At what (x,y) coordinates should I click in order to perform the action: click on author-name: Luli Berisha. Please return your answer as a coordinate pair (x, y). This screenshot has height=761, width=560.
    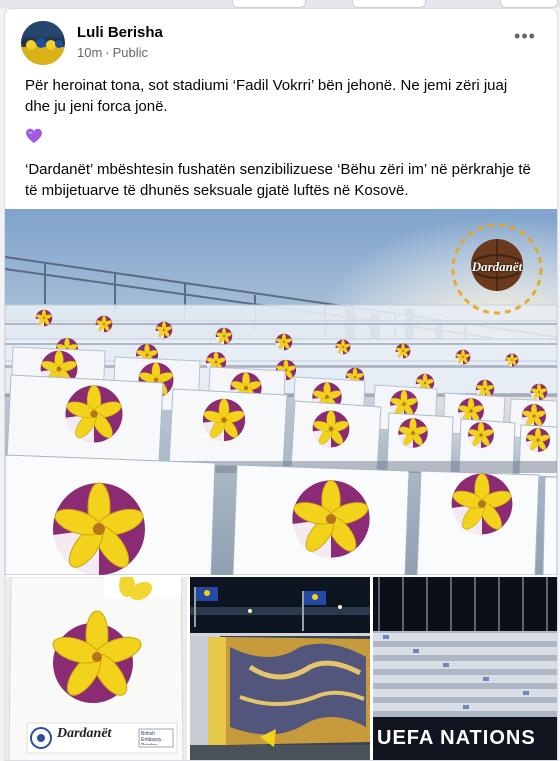
    Looking at the image, I should click on (120, 32).